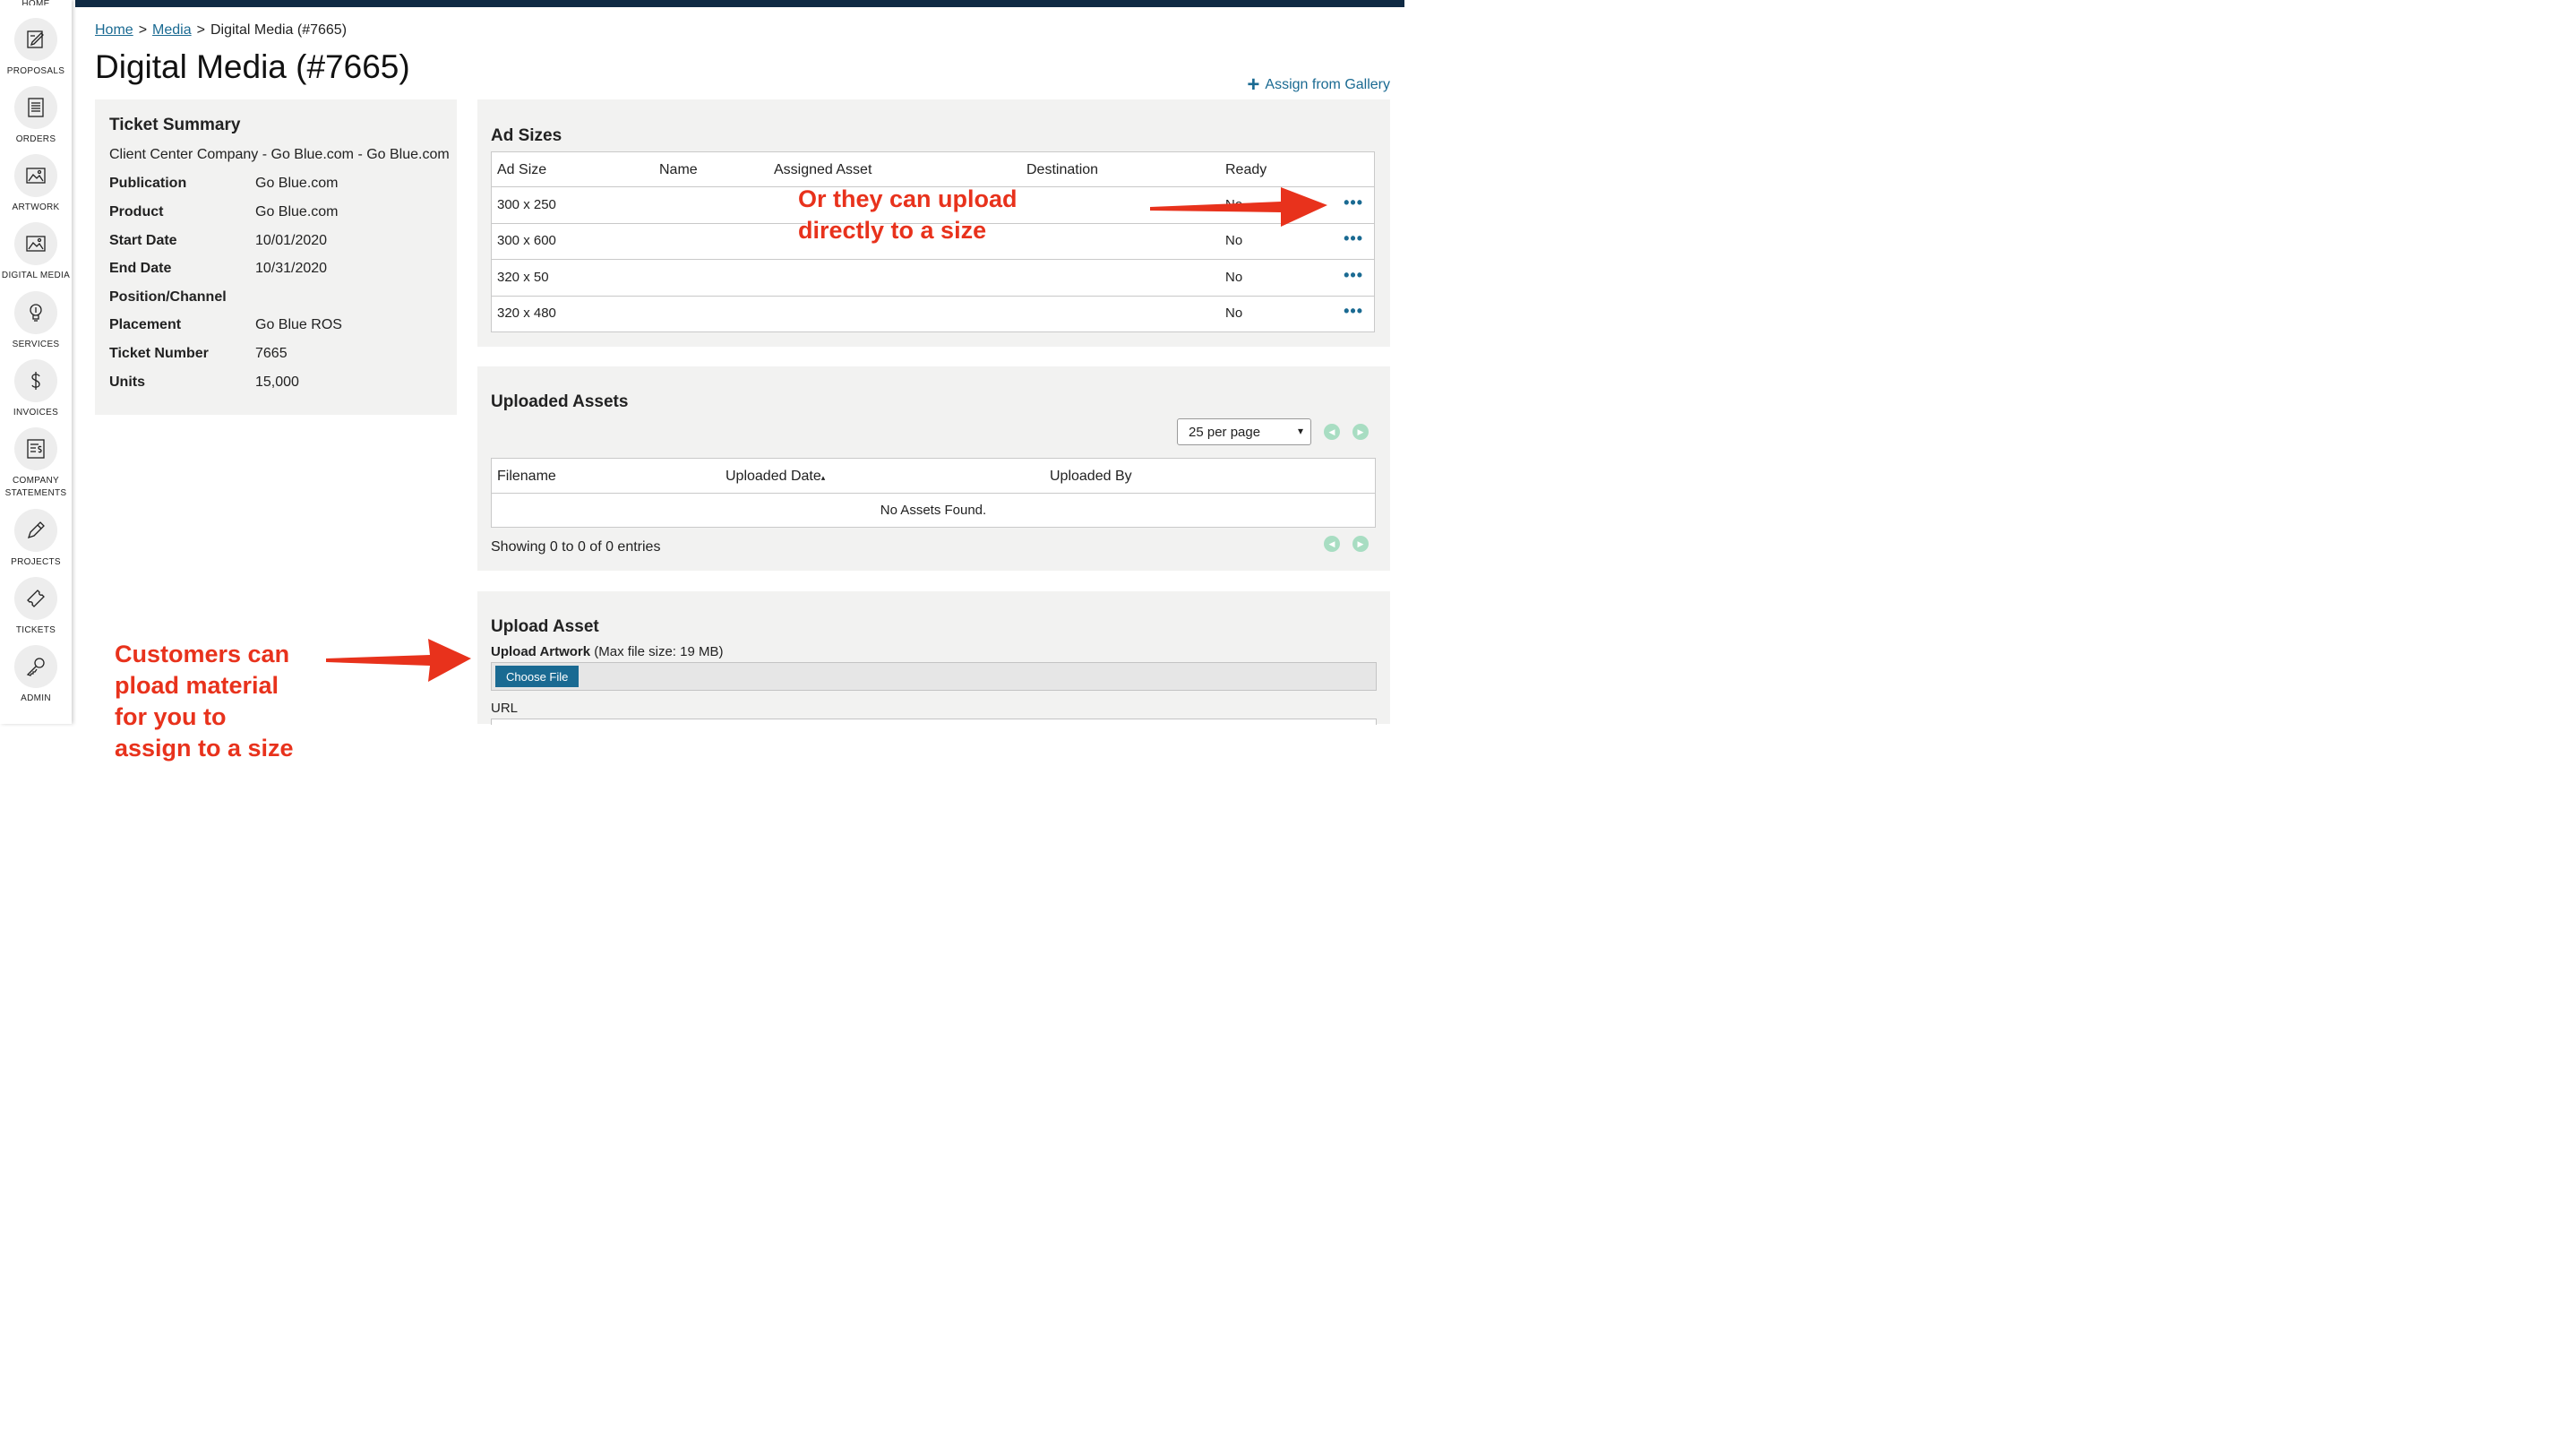 This screenshot has height=1446, width=2576. What do you see at coordinates (35, 71) in the screenshot?
I see `sidebar-item-label: PROPOSALS` at bounding box center [35, 71].